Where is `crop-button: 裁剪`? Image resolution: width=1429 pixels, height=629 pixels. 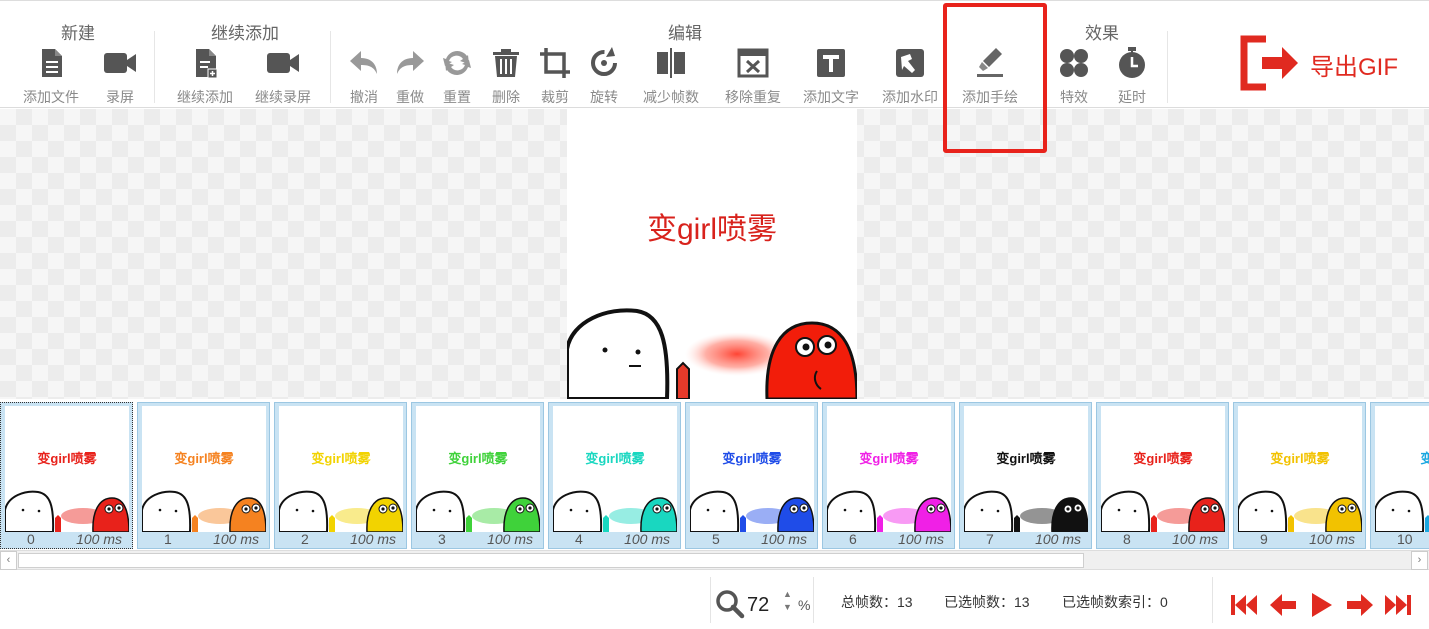
crop-button: 裁剪 is located at coordinates (555, 76).